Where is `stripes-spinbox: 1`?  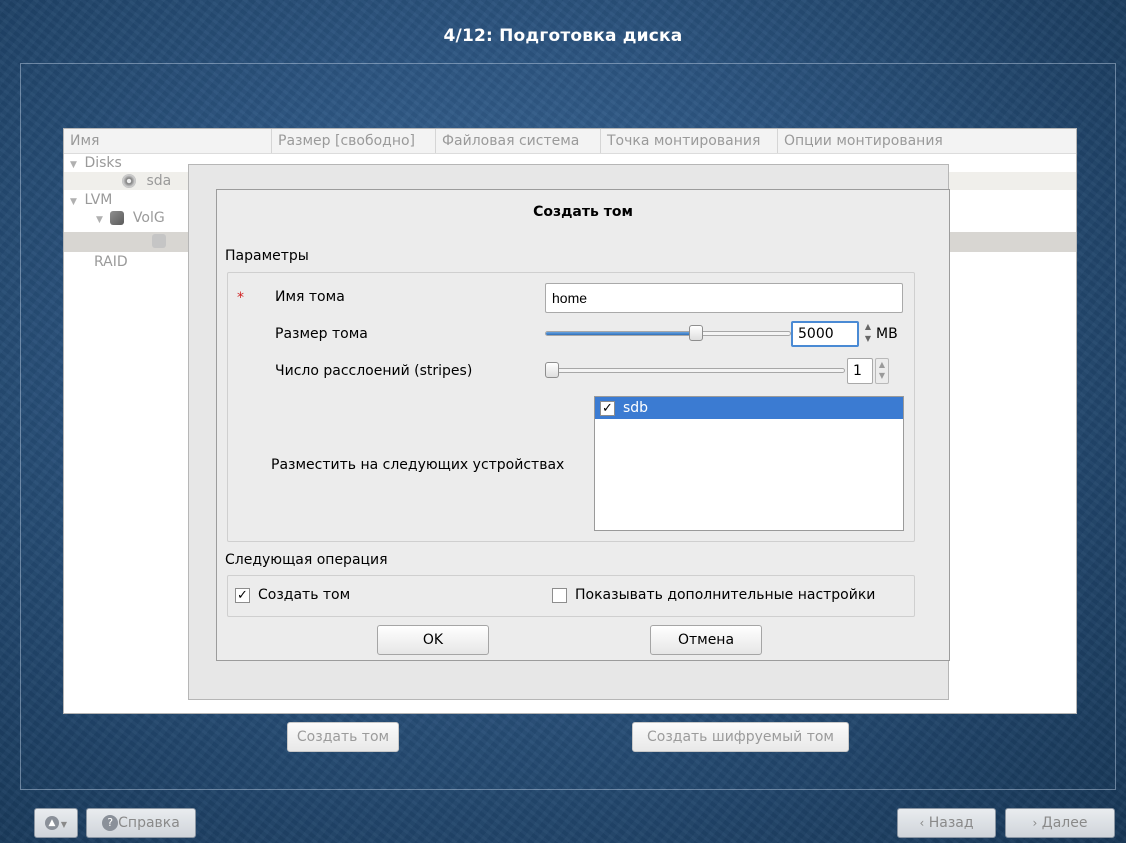
stripes-spinbox: 1 is located at coordinates (860, 371).